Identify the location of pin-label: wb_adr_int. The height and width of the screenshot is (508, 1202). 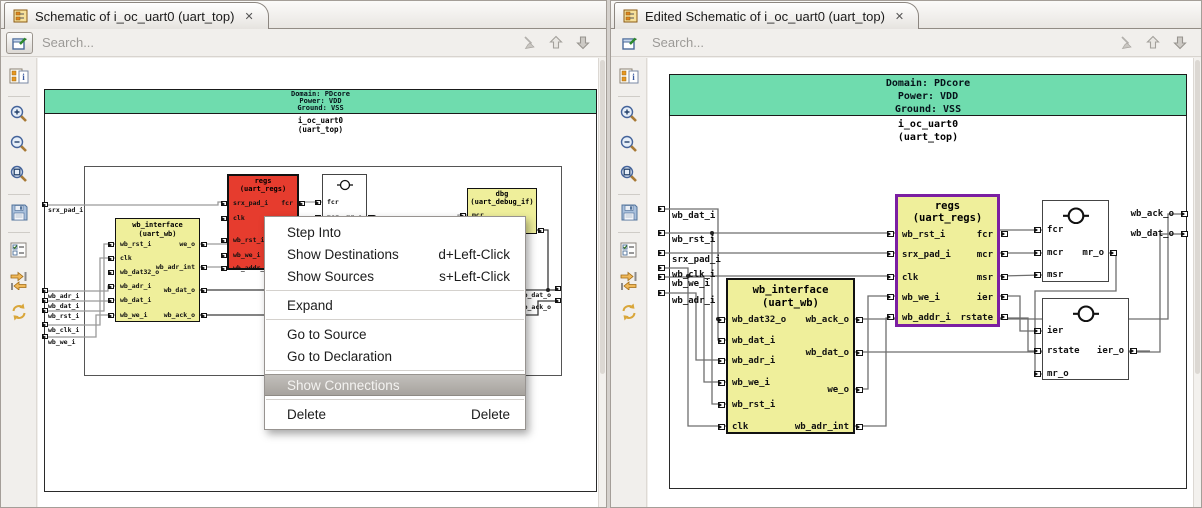
(175, 267).